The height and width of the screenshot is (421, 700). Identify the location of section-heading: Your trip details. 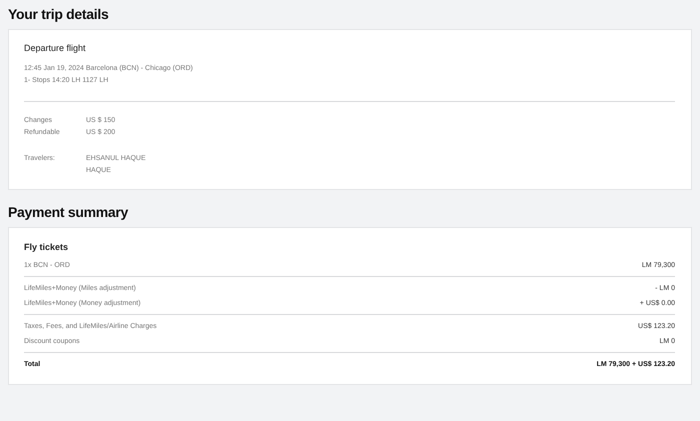
(59, 14).